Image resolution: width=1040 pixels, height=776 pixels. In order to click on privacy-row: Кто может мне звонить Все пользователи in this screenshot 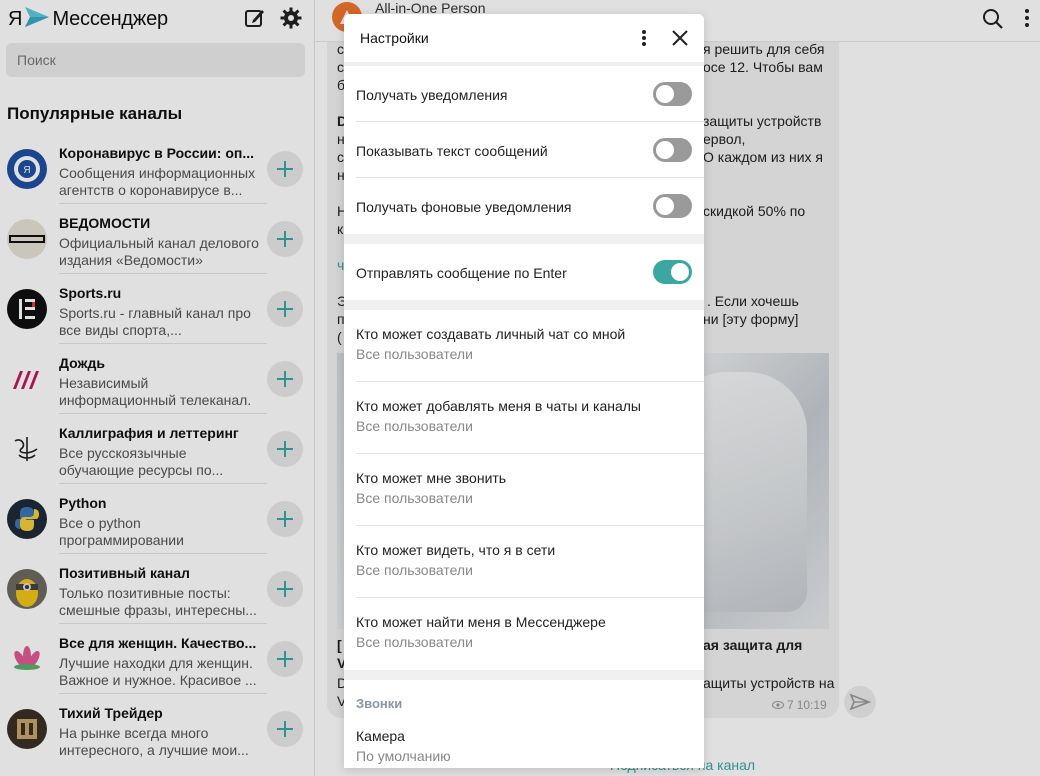, I will do `click(524, 490)`.